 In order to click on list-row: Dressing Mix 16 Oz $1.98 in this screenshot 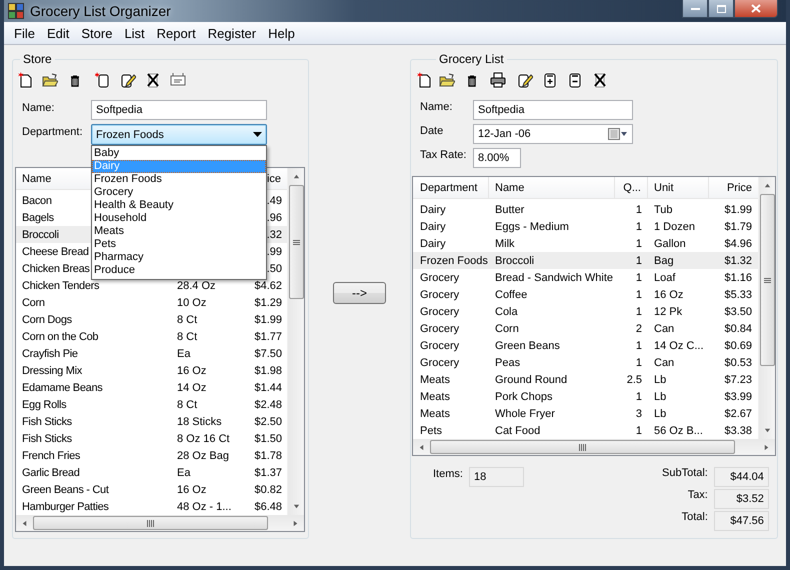, I will do `click(151, 370)`.